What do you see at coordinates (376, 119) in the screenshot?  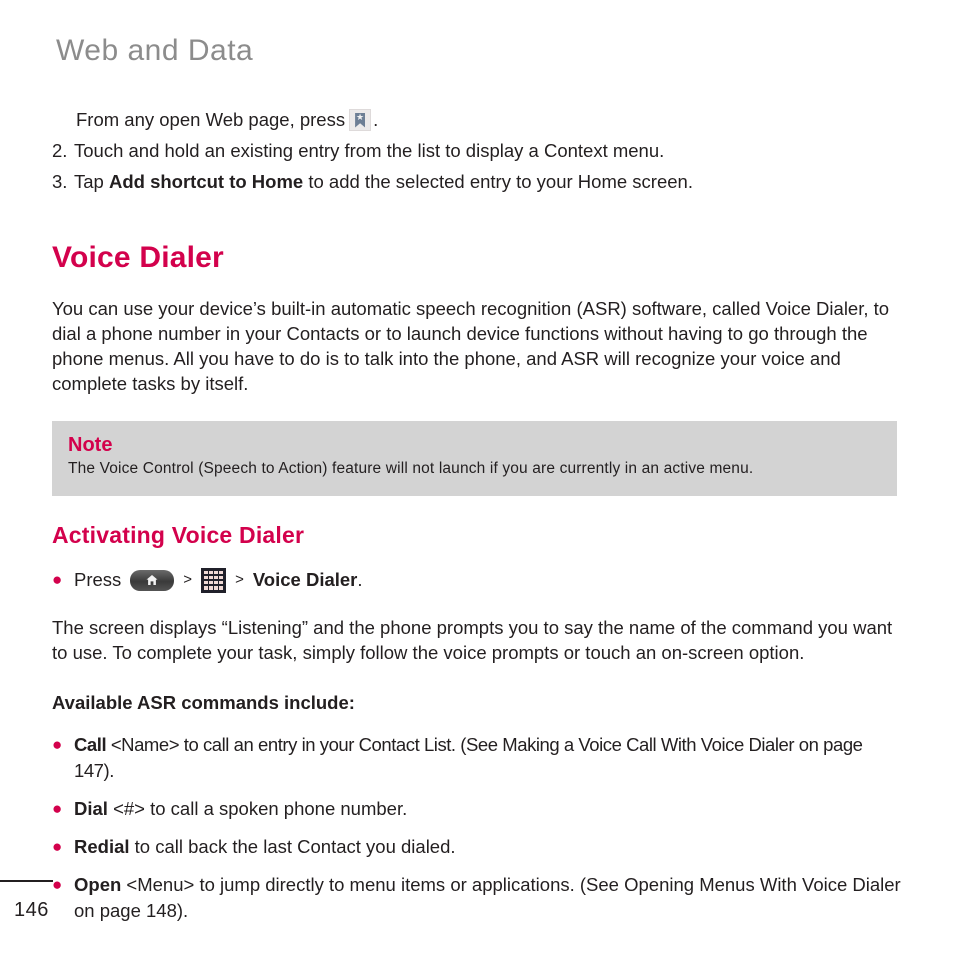 I see `step-continued-text-after: .` at bounding box center [376, 119].